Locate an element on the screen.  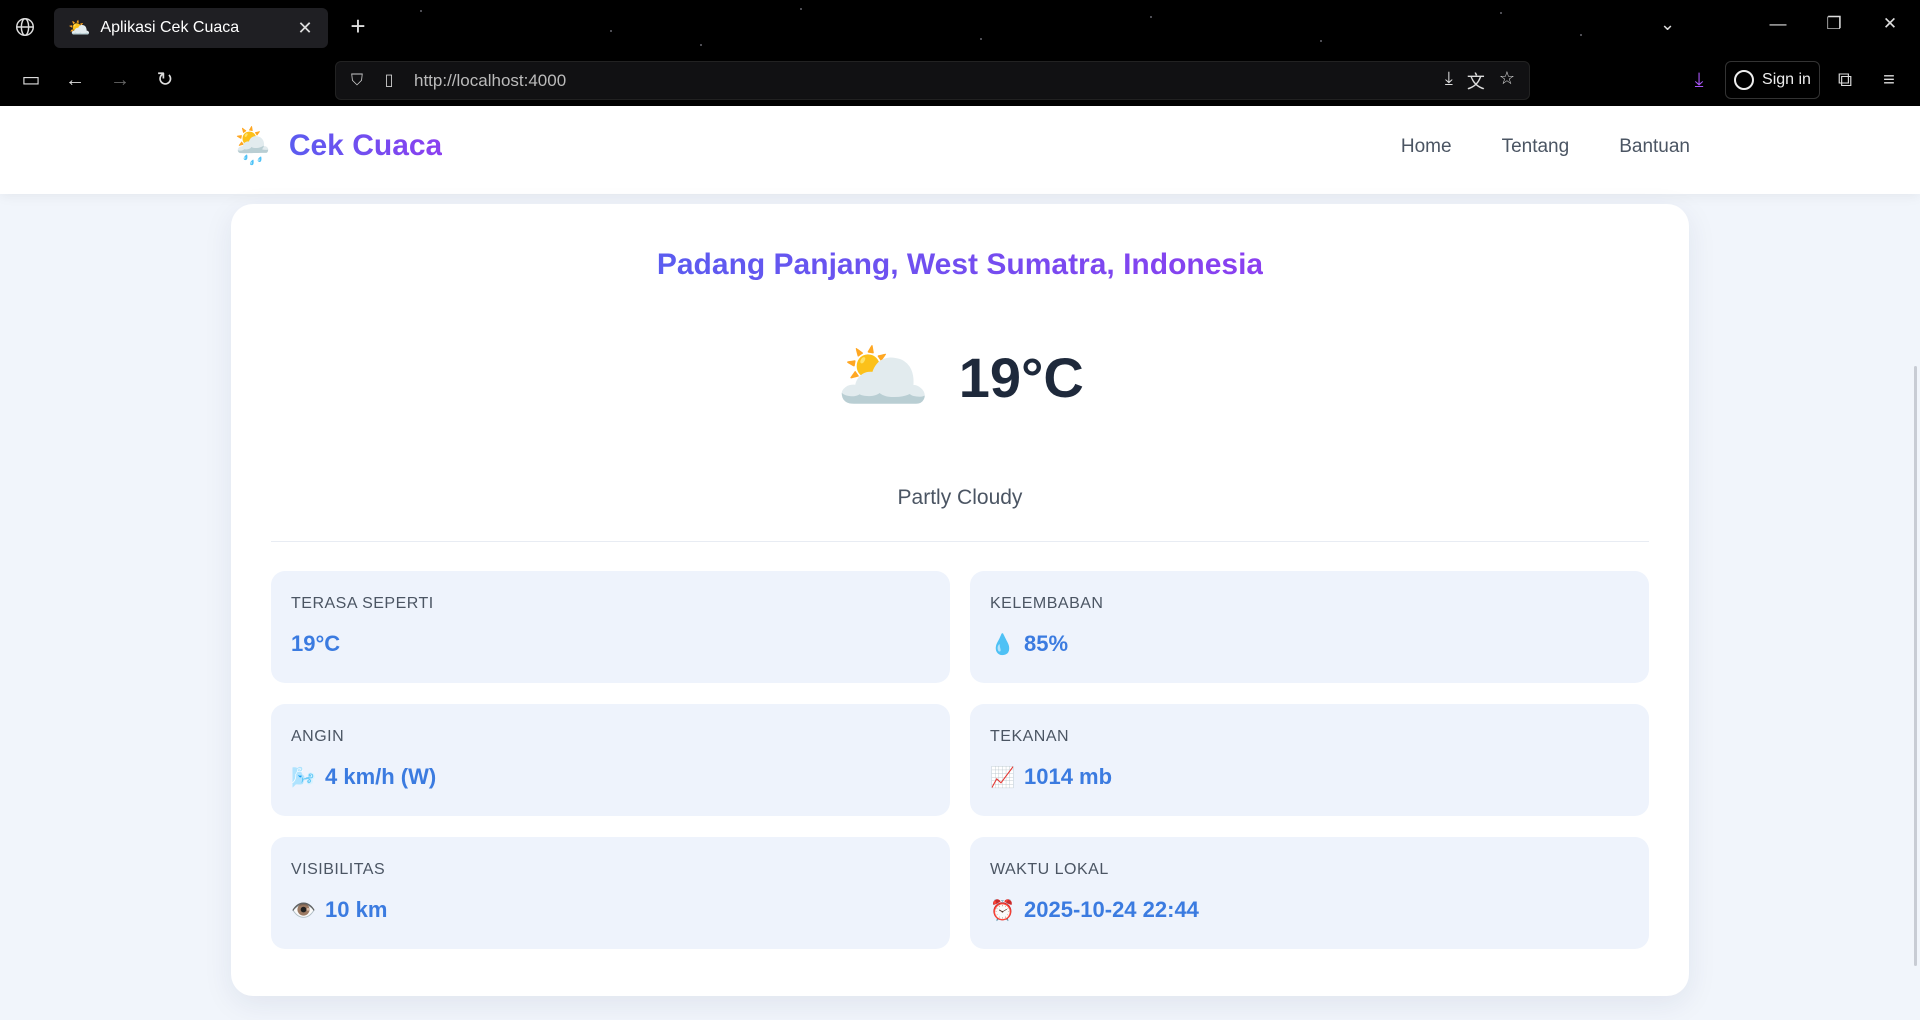
partly-cloudy-icon: 🌥️ is located at coordinates (883, 376).